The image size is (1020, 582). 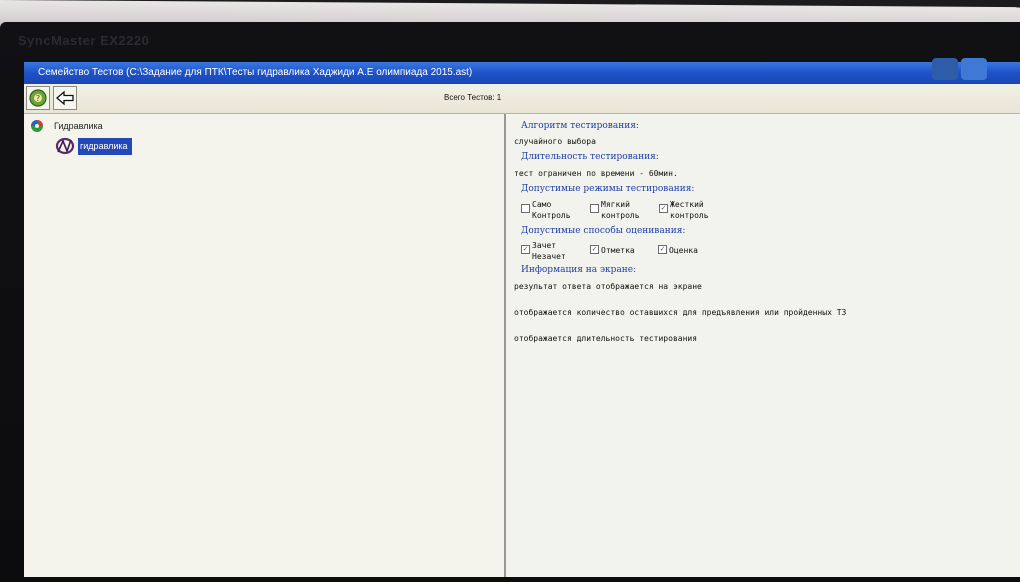 I want to click on grading-heading: Допустимые способы оценивания:, so click(x=603, y=231).